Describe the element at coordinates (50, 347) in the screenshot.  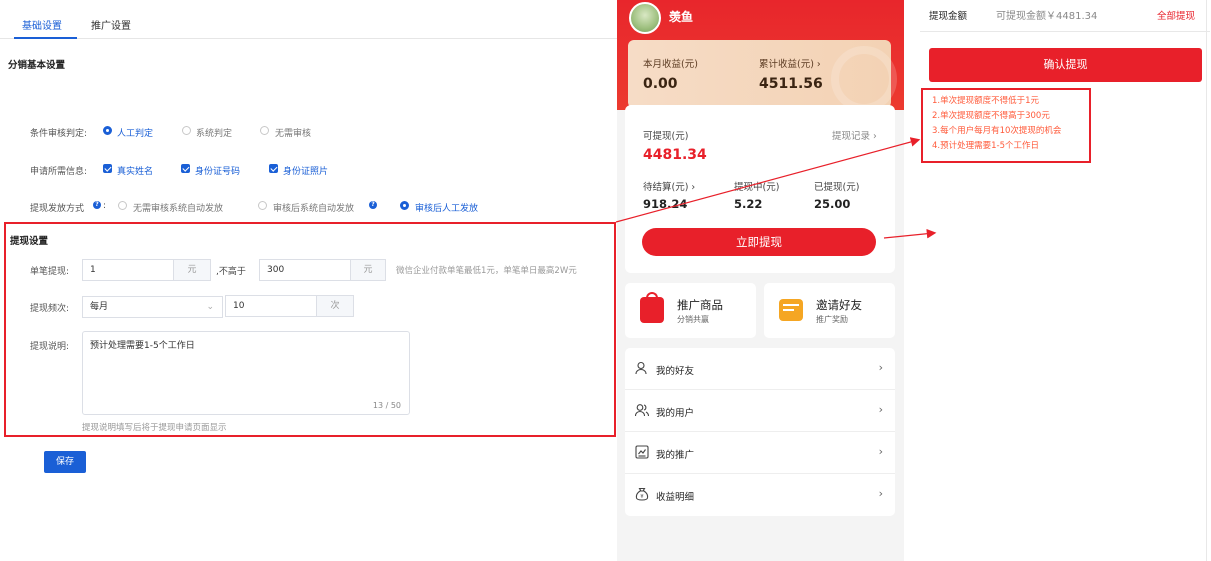
I see `description-label: 提现说明:` at that location.